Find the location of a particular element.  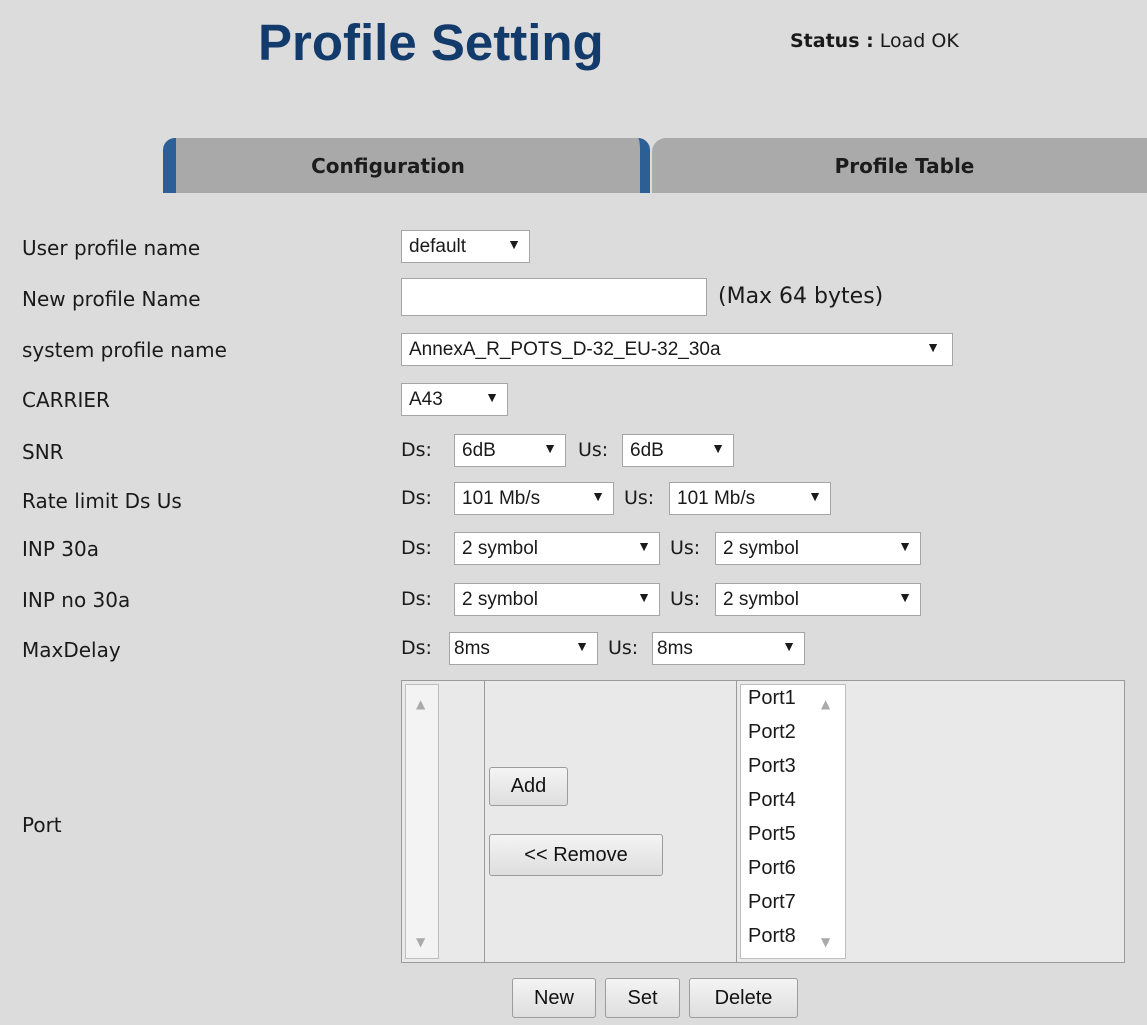

list-item: Port4 is located at coordinates (772, 800).